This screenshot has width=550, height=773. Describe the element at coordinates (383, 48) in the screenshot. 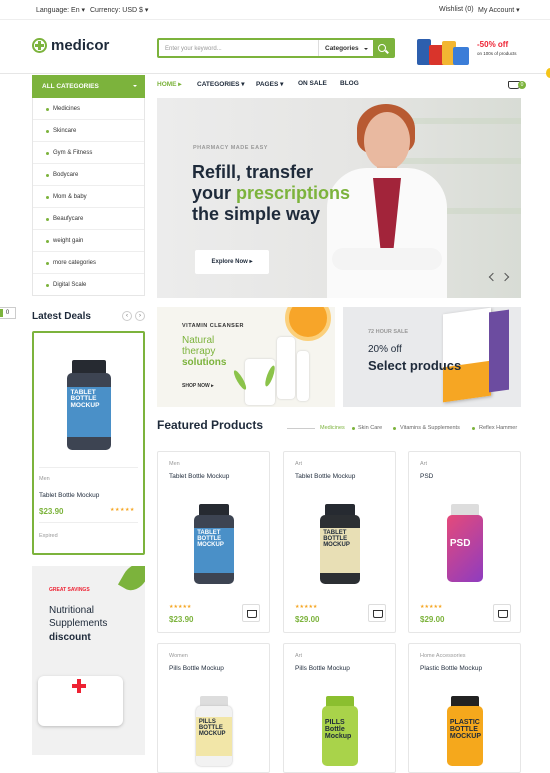

I see `search-button` at that location.